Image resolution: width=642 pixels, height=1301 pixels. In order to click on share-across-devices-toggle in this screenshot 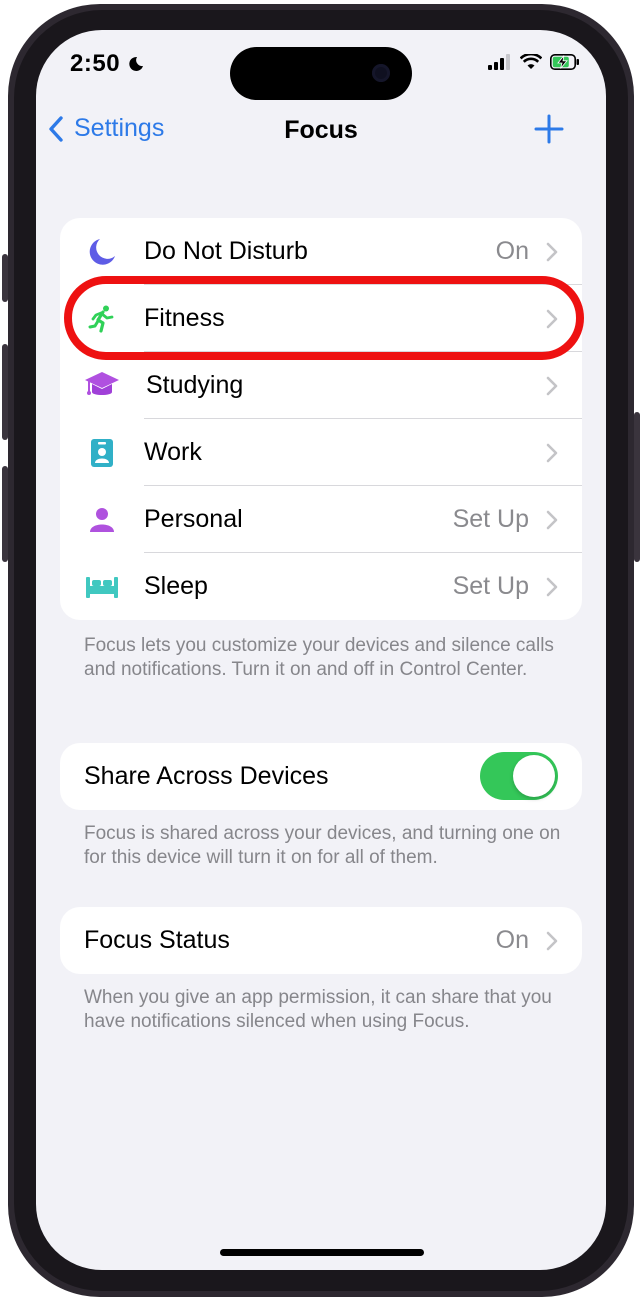, I will do `click(519, 776)`.